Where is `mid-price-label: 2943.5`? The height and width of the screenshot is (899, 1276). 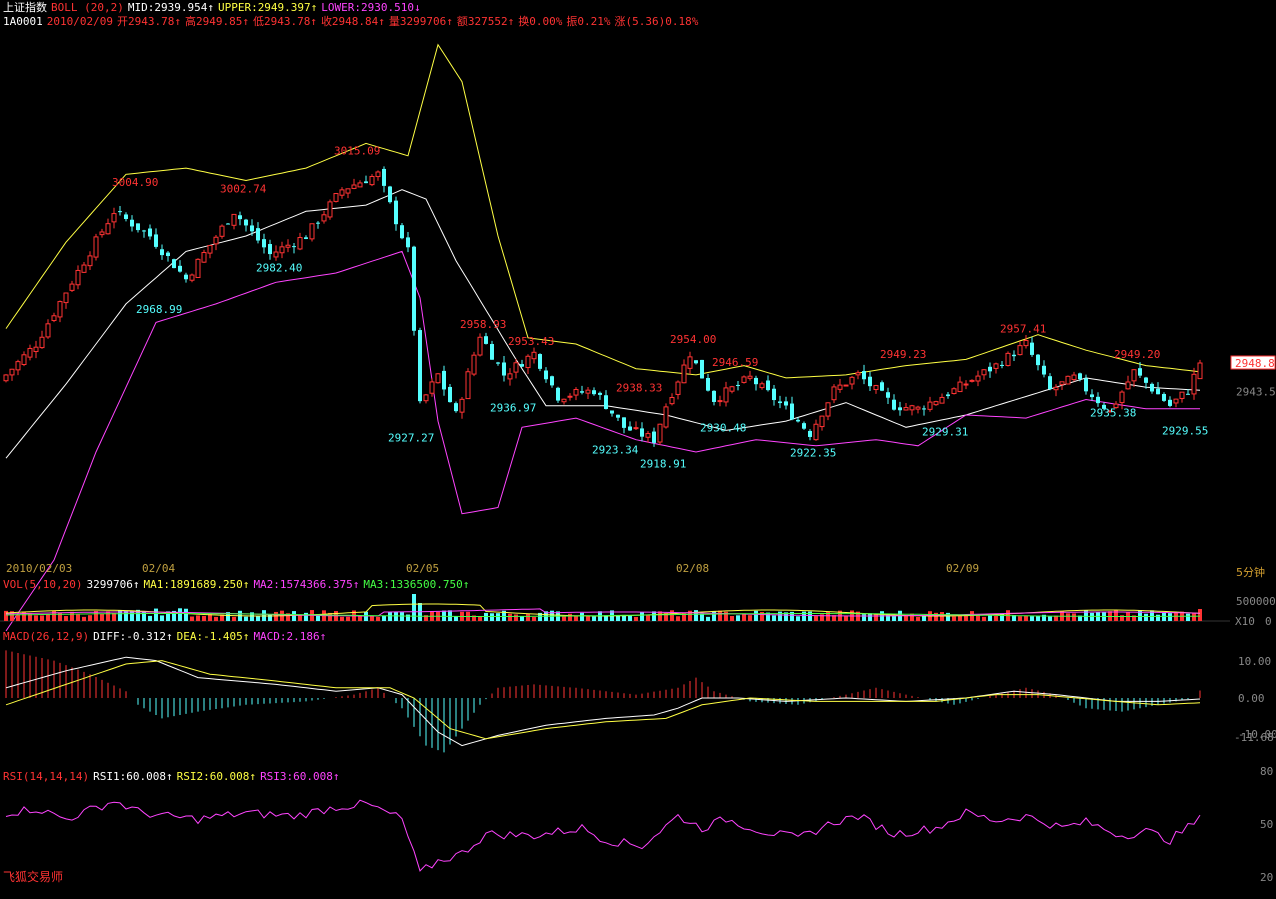
mid-price-label: 2943.5 is located at coordinates (1256, 391).